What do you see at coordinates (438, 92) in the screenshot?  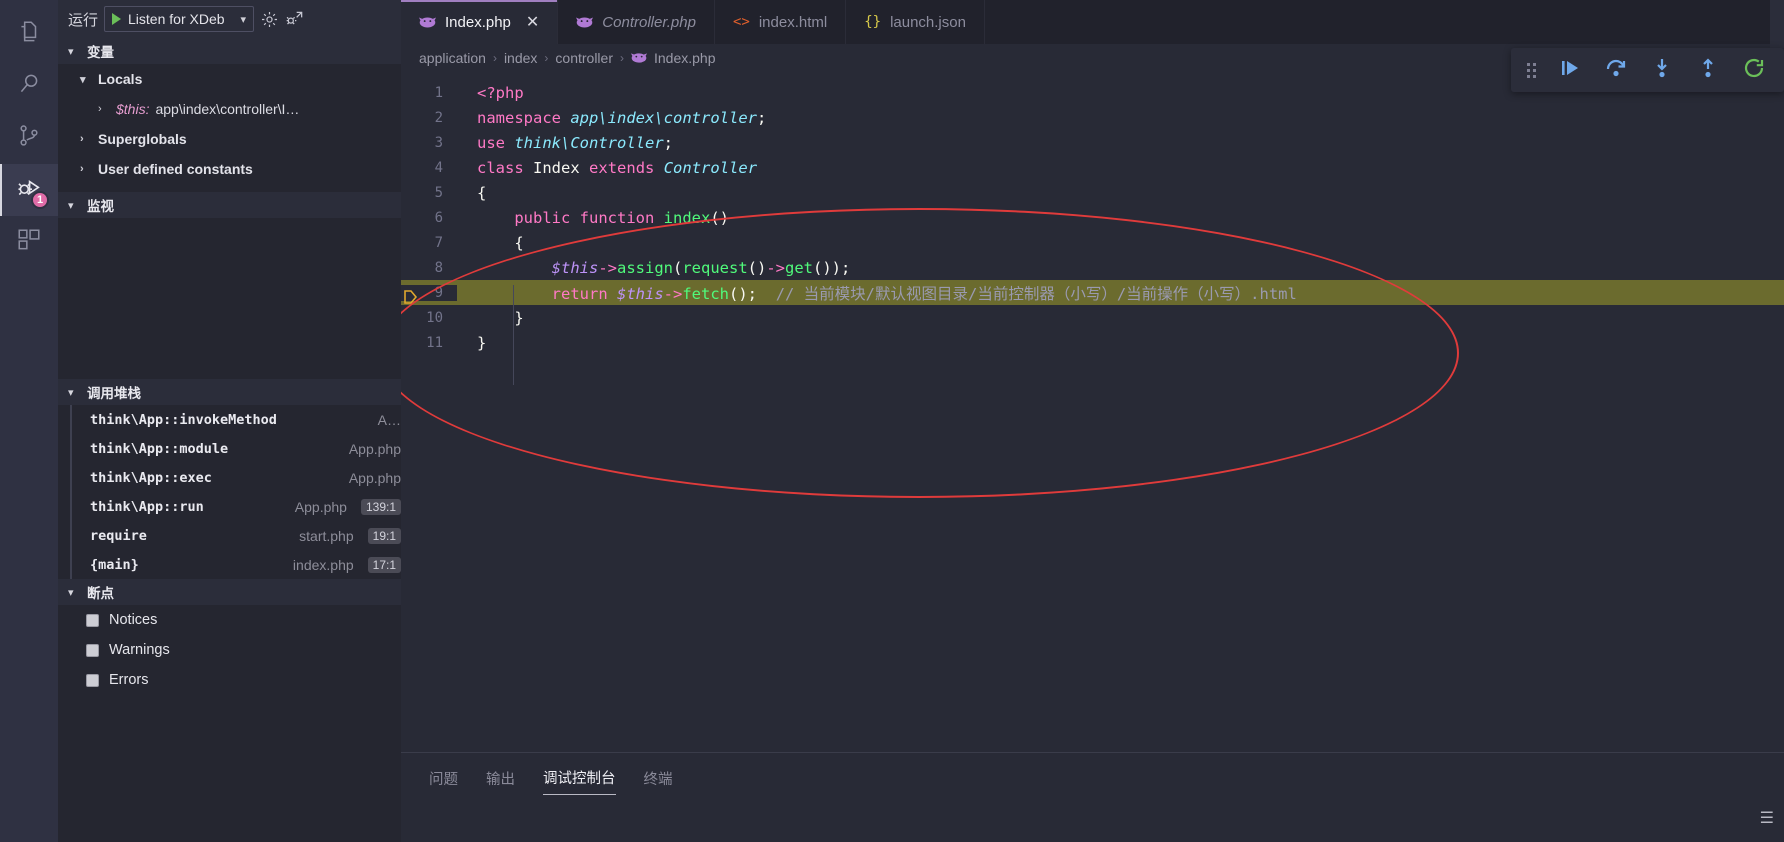 I see `line-number: 1` at bounding box center [438, 92].